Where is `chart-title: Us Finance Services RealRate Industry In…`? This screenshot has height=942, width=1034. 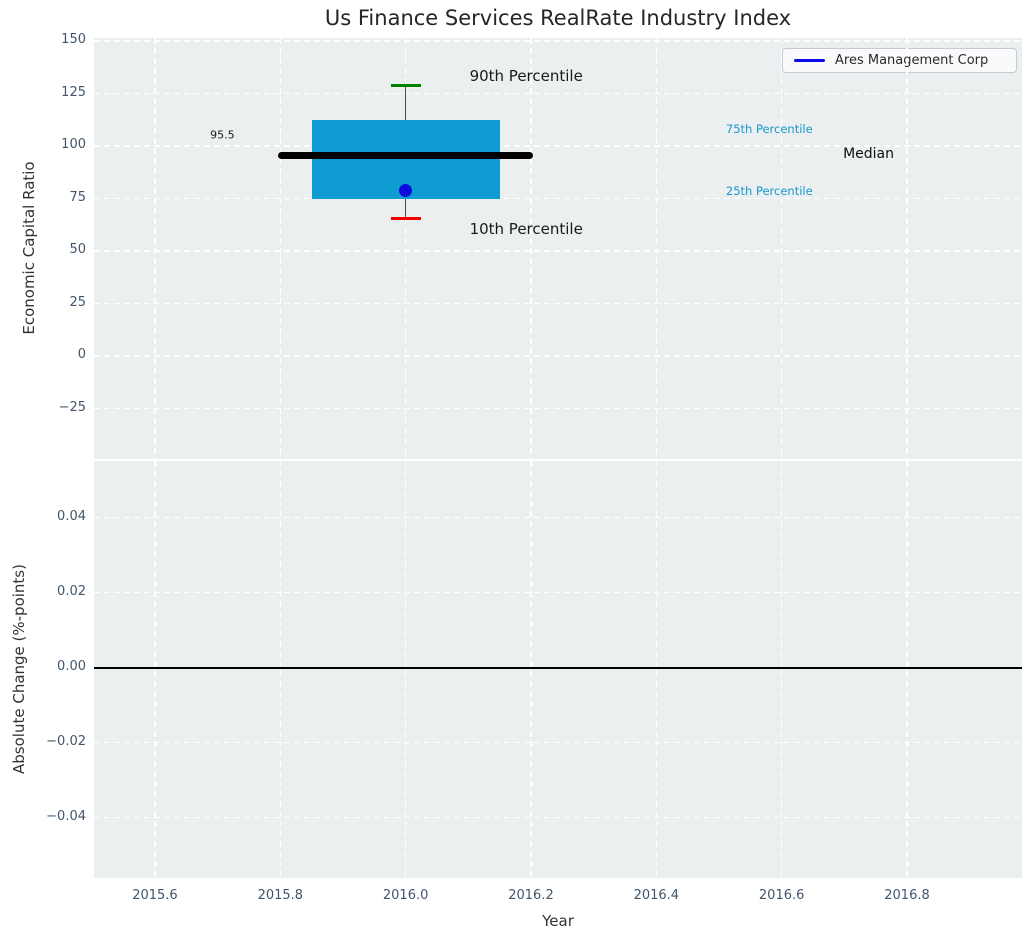 chart-title: Us Finance Services RealRate Industry In… is located at coordinates (558, 18).